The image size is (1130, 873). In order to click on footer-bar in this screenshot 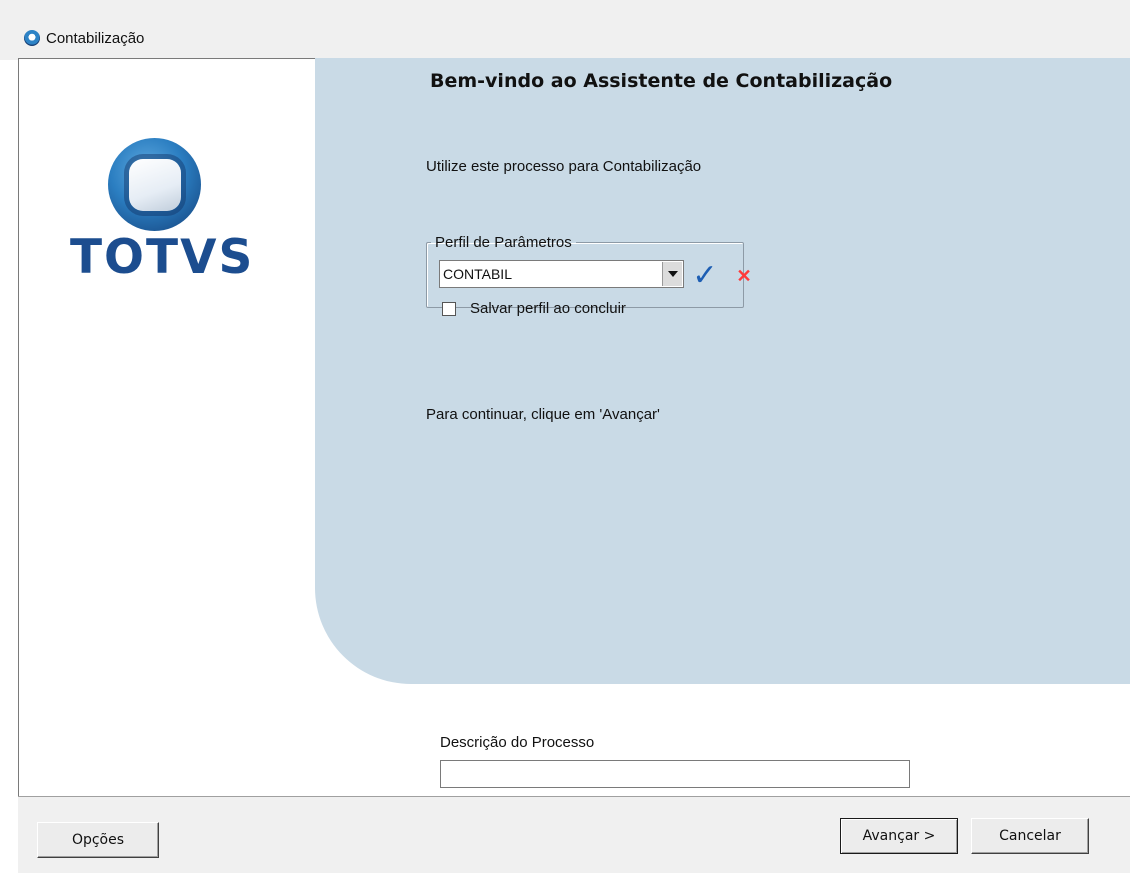, I will do `click(574, 834)`.